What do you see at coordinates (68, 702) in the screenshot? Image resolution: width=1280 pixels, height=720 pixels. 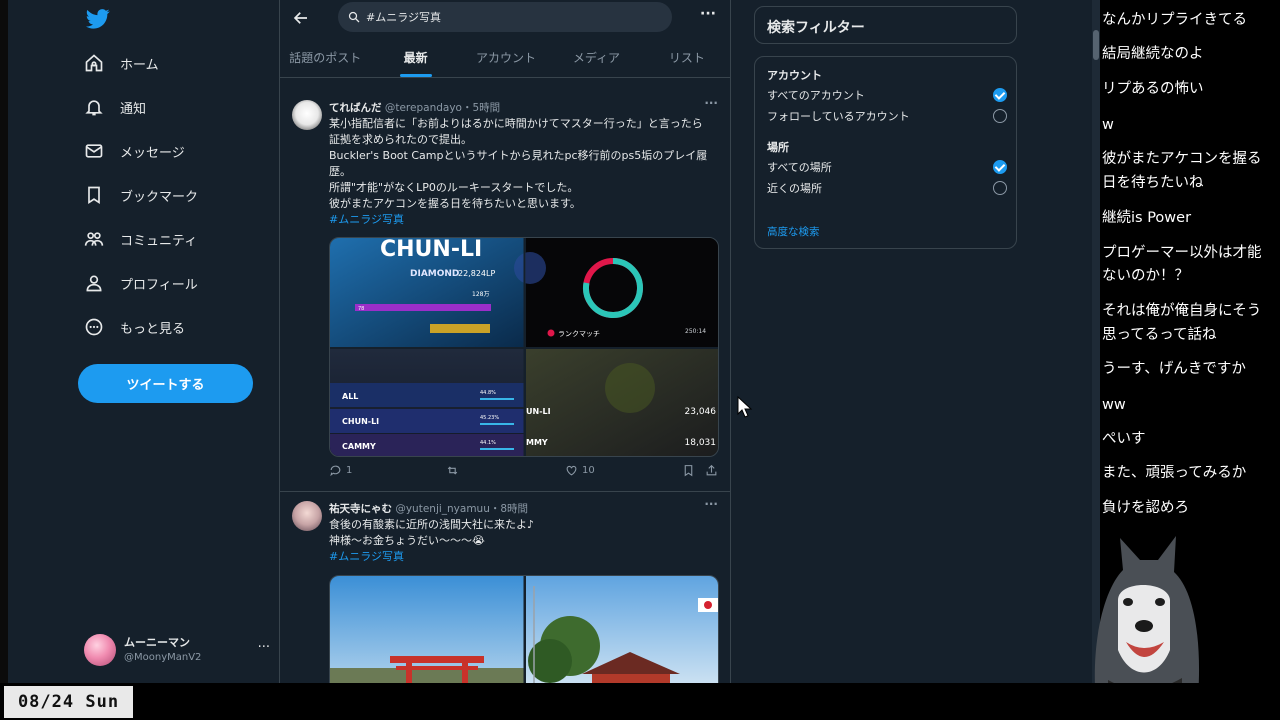 I see `date-label: 08/24 Sun` at bounding box center [68, 702].